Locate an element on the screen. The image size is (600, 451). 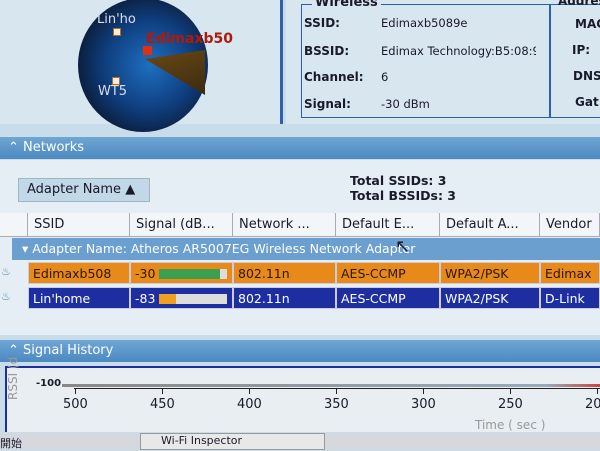
column-vendor: Vendor is located at coordinates (570, 225).